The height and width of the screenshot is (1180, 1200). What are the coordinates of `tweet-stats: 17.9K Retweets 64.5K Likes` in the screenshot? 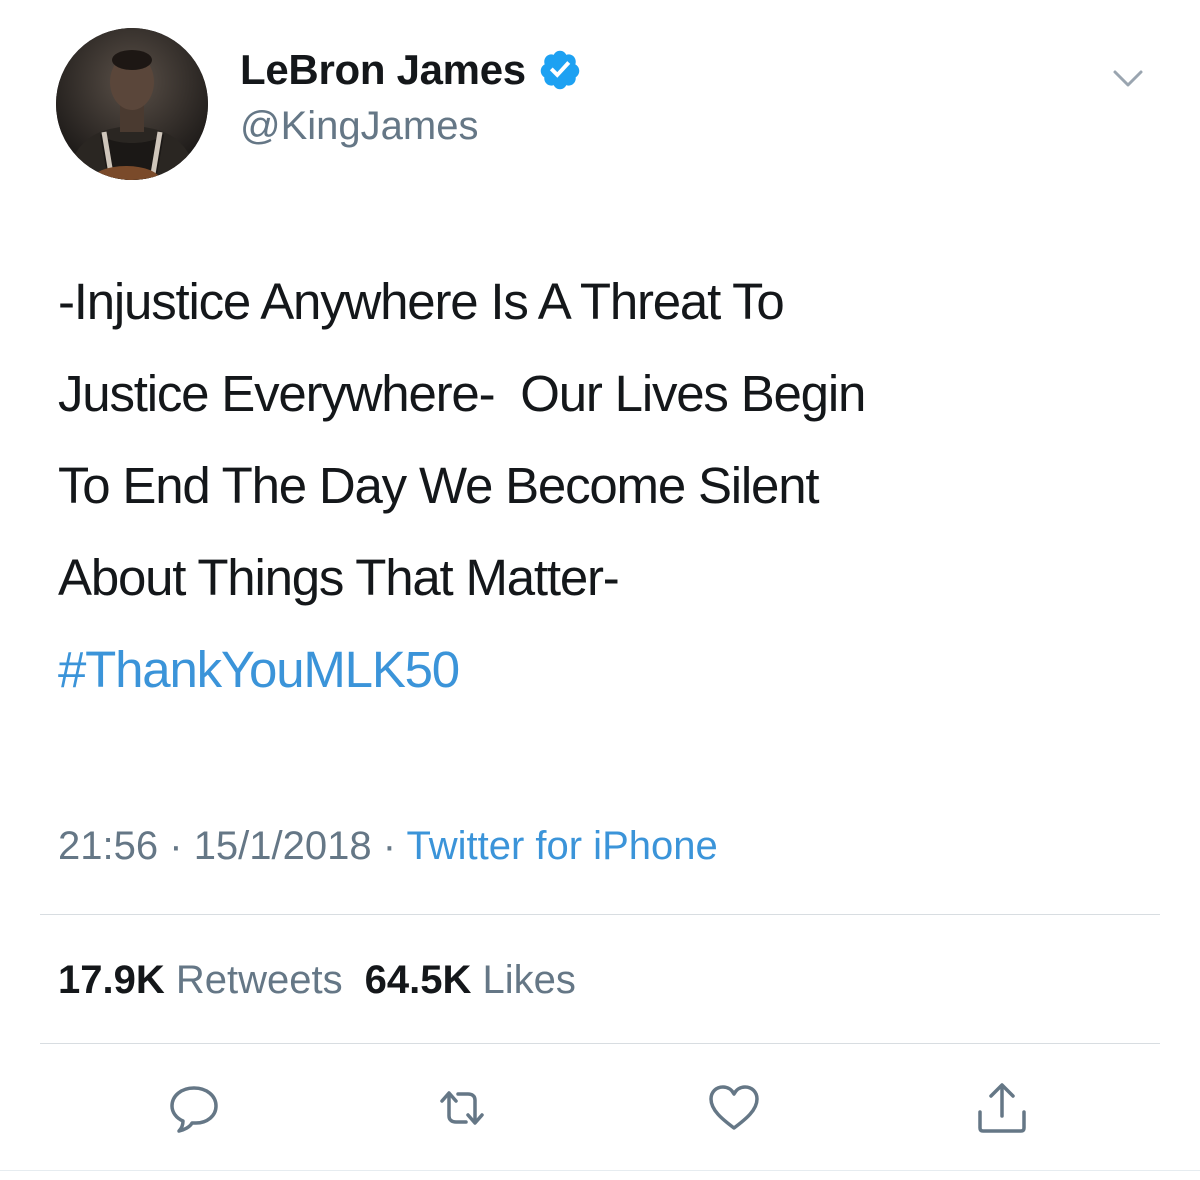 It's located at (317, 980).